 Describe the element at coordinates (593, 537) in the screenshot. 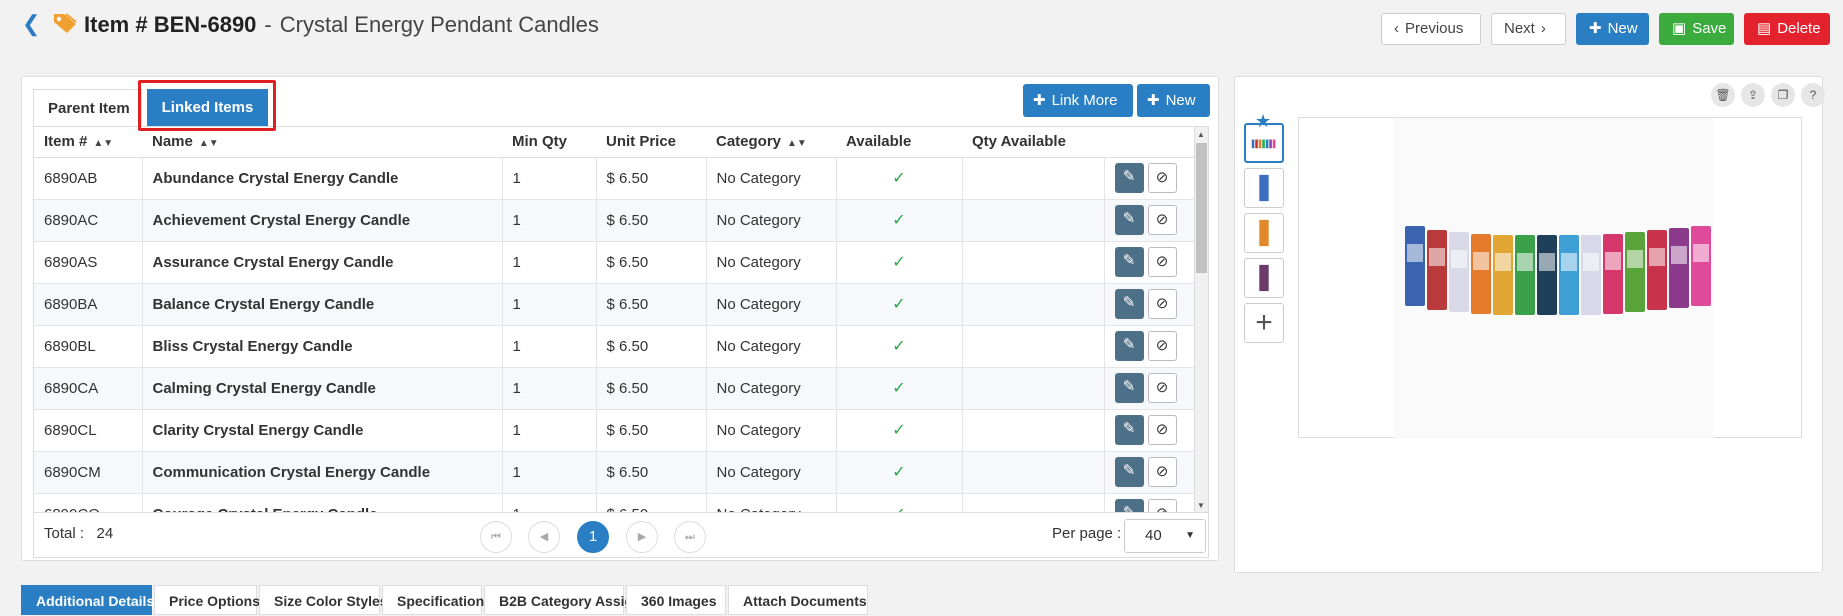

I see `page-button-current: 1` at that location.